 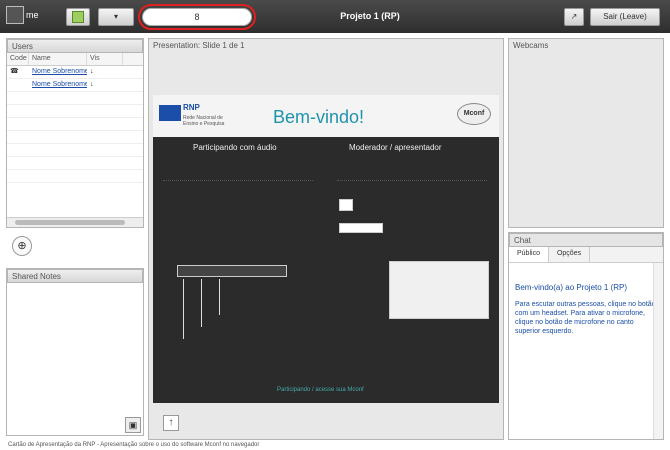 What do you see at coordinates (529, 254) in the screenshot?
I see `tab-public: Público` at bounding box center [529, 254].